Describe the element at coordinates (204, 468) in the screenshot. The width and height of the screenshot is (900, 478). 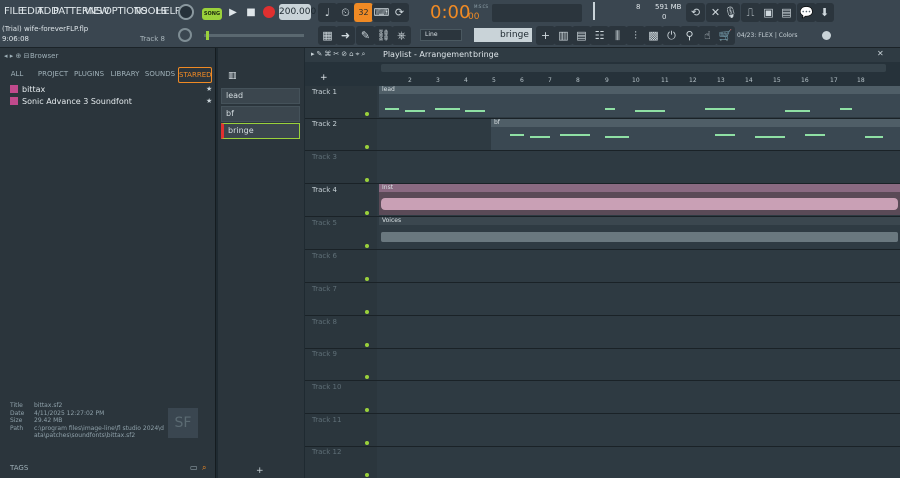
I see `search-icon: ⌕` at that location.